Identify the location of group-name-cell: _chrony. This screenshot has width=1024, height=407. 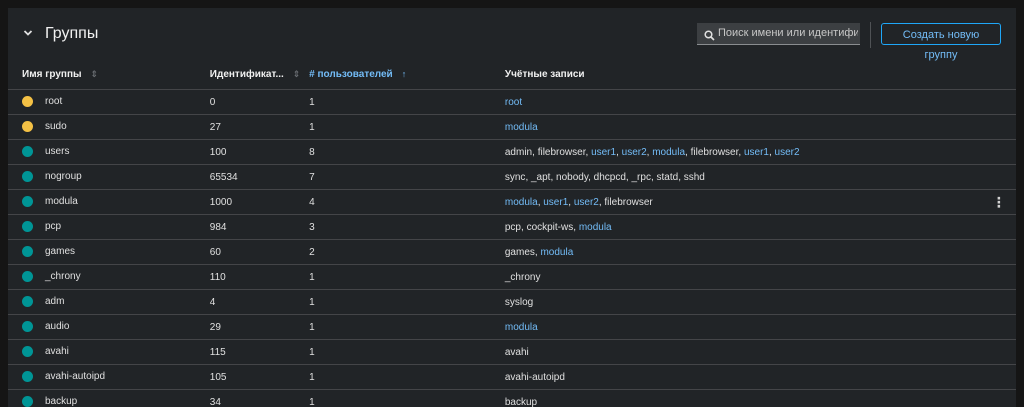
(109, 277).